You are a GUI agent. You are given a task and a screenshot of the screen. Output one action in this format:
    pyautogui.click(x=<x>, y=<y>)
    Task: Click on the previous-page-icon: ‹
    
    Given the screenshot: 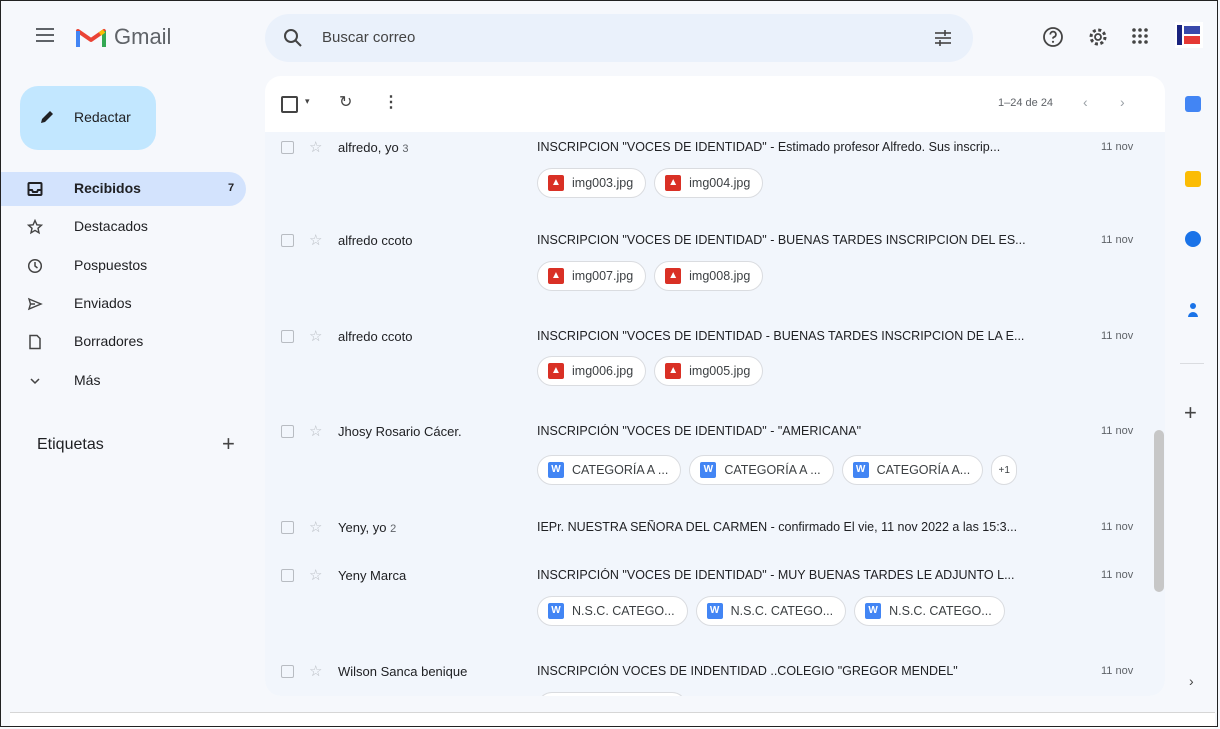 What is the action you would take?
    pyautogui.click(x=1085, y=102)
    